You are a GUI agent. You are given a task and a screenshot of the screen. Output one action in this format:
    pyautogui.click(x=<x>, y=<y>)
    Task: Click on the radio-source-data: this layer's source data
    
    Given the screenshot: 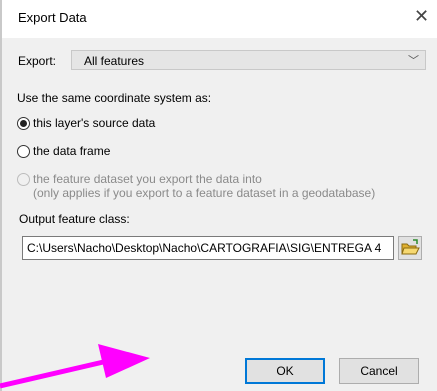 What is the action you would take?
    pyautogui.click(x=86, y=123)
    